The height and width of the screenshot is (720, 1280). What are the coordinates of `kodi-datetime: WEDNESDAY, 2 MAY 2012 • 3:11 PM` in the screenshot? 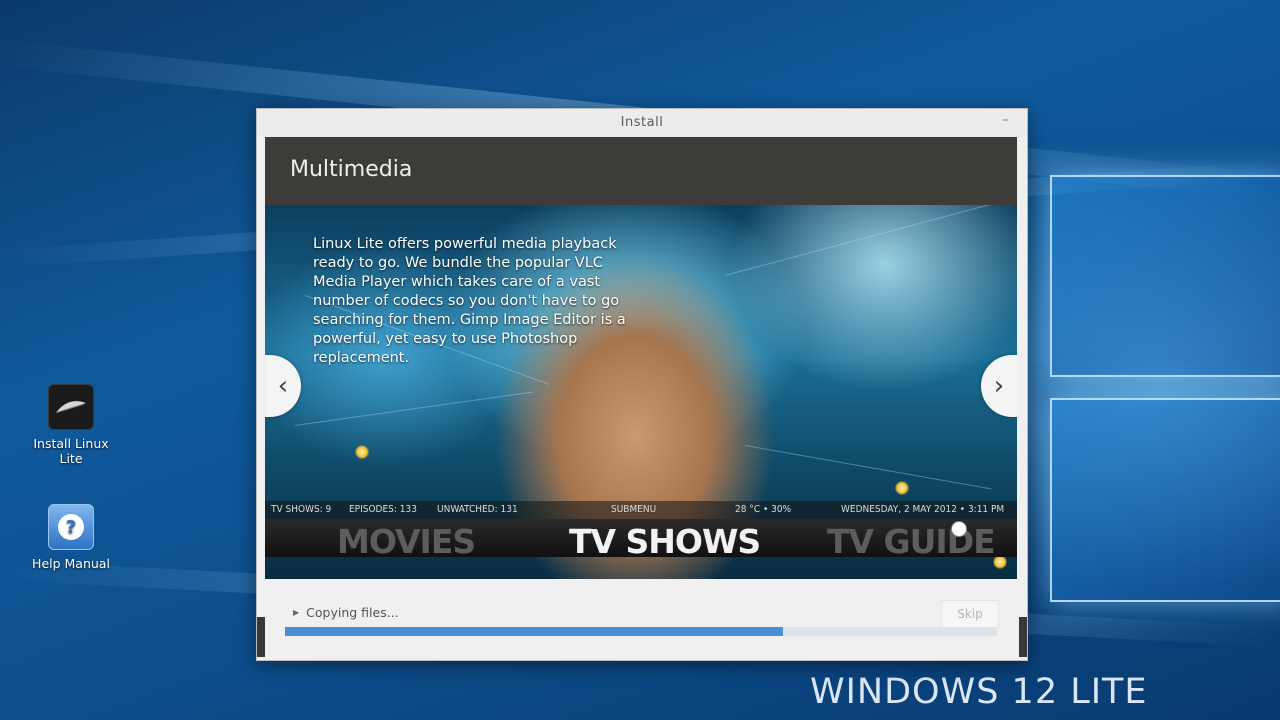 It's located at (923, 509).